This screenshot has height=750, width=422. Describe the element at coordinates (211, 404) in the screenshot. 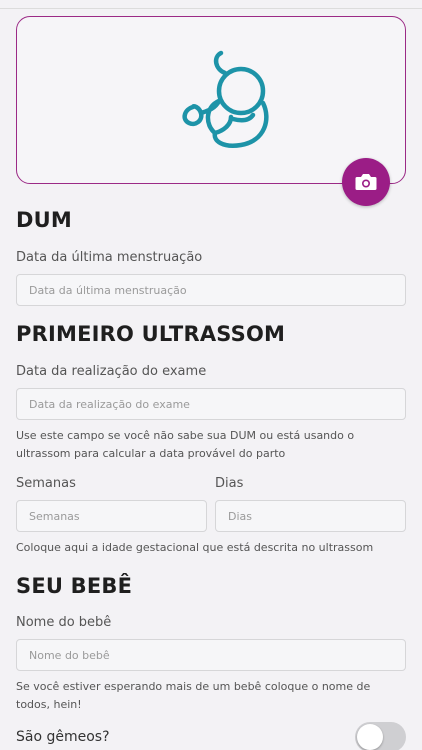

I see `exam-date-input: Data da realização do exame` at that location.